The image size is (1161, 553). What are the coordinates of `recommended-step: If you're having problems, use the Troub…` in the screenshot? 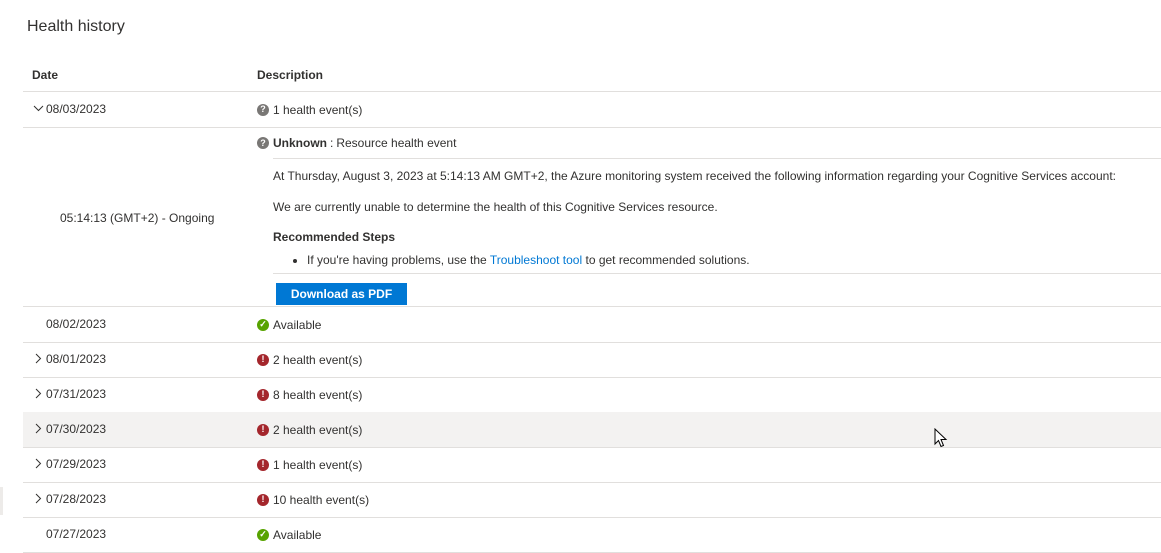 It's located at (521, 260).